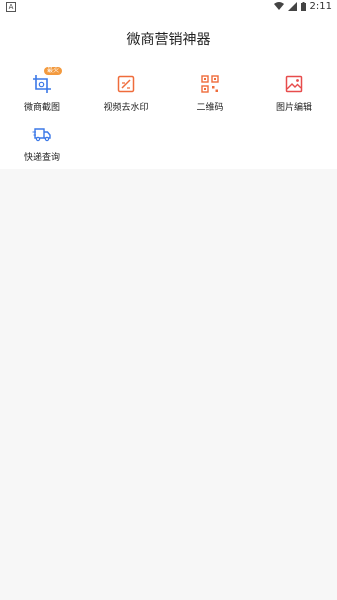  I want to click on tool-qr-code: 二维码, so click(210, 93).